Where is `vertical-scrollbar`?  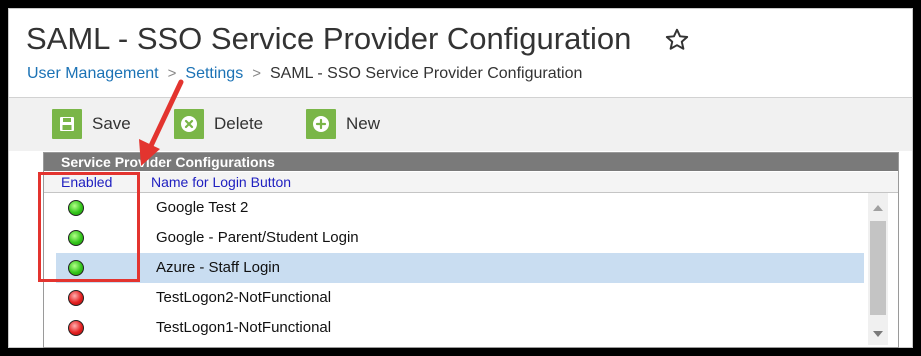
vertical-scrollbar is located at coordinates (878, 269).